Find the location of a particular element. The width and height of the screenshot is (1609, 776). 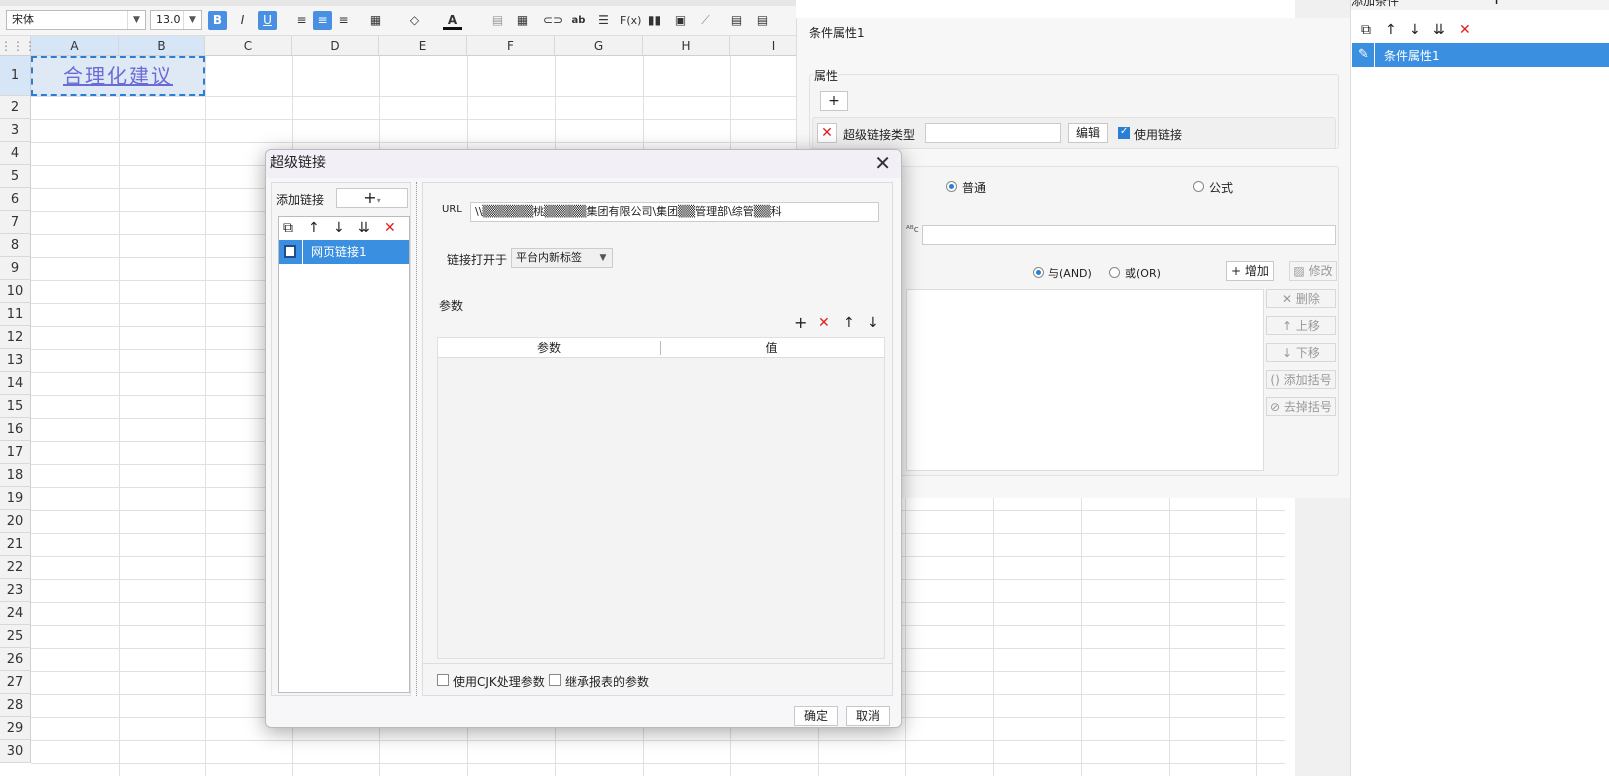

fill-color-icon: ◇ is located at coordinates (414, 20).